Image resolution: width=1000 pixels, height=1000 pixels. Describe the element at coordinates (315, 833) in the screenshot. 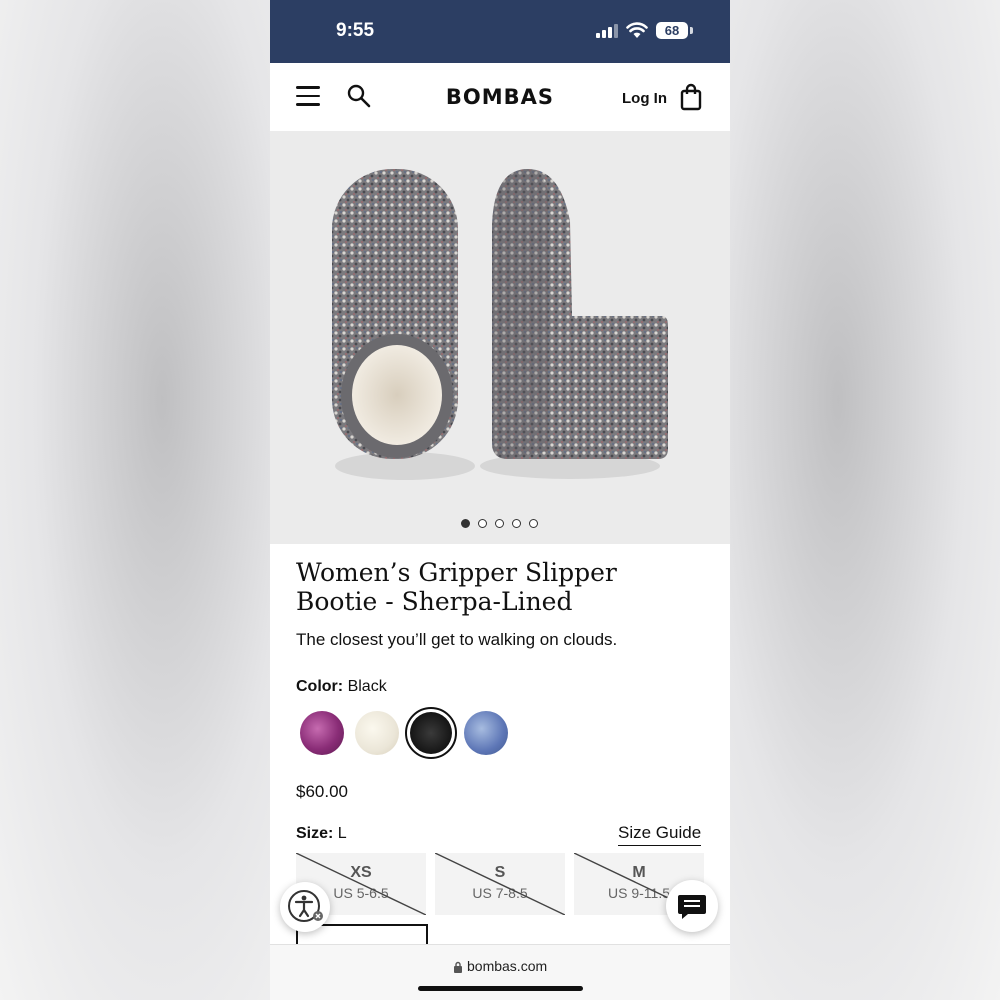

I see `size-label-key: Size:` at that location.